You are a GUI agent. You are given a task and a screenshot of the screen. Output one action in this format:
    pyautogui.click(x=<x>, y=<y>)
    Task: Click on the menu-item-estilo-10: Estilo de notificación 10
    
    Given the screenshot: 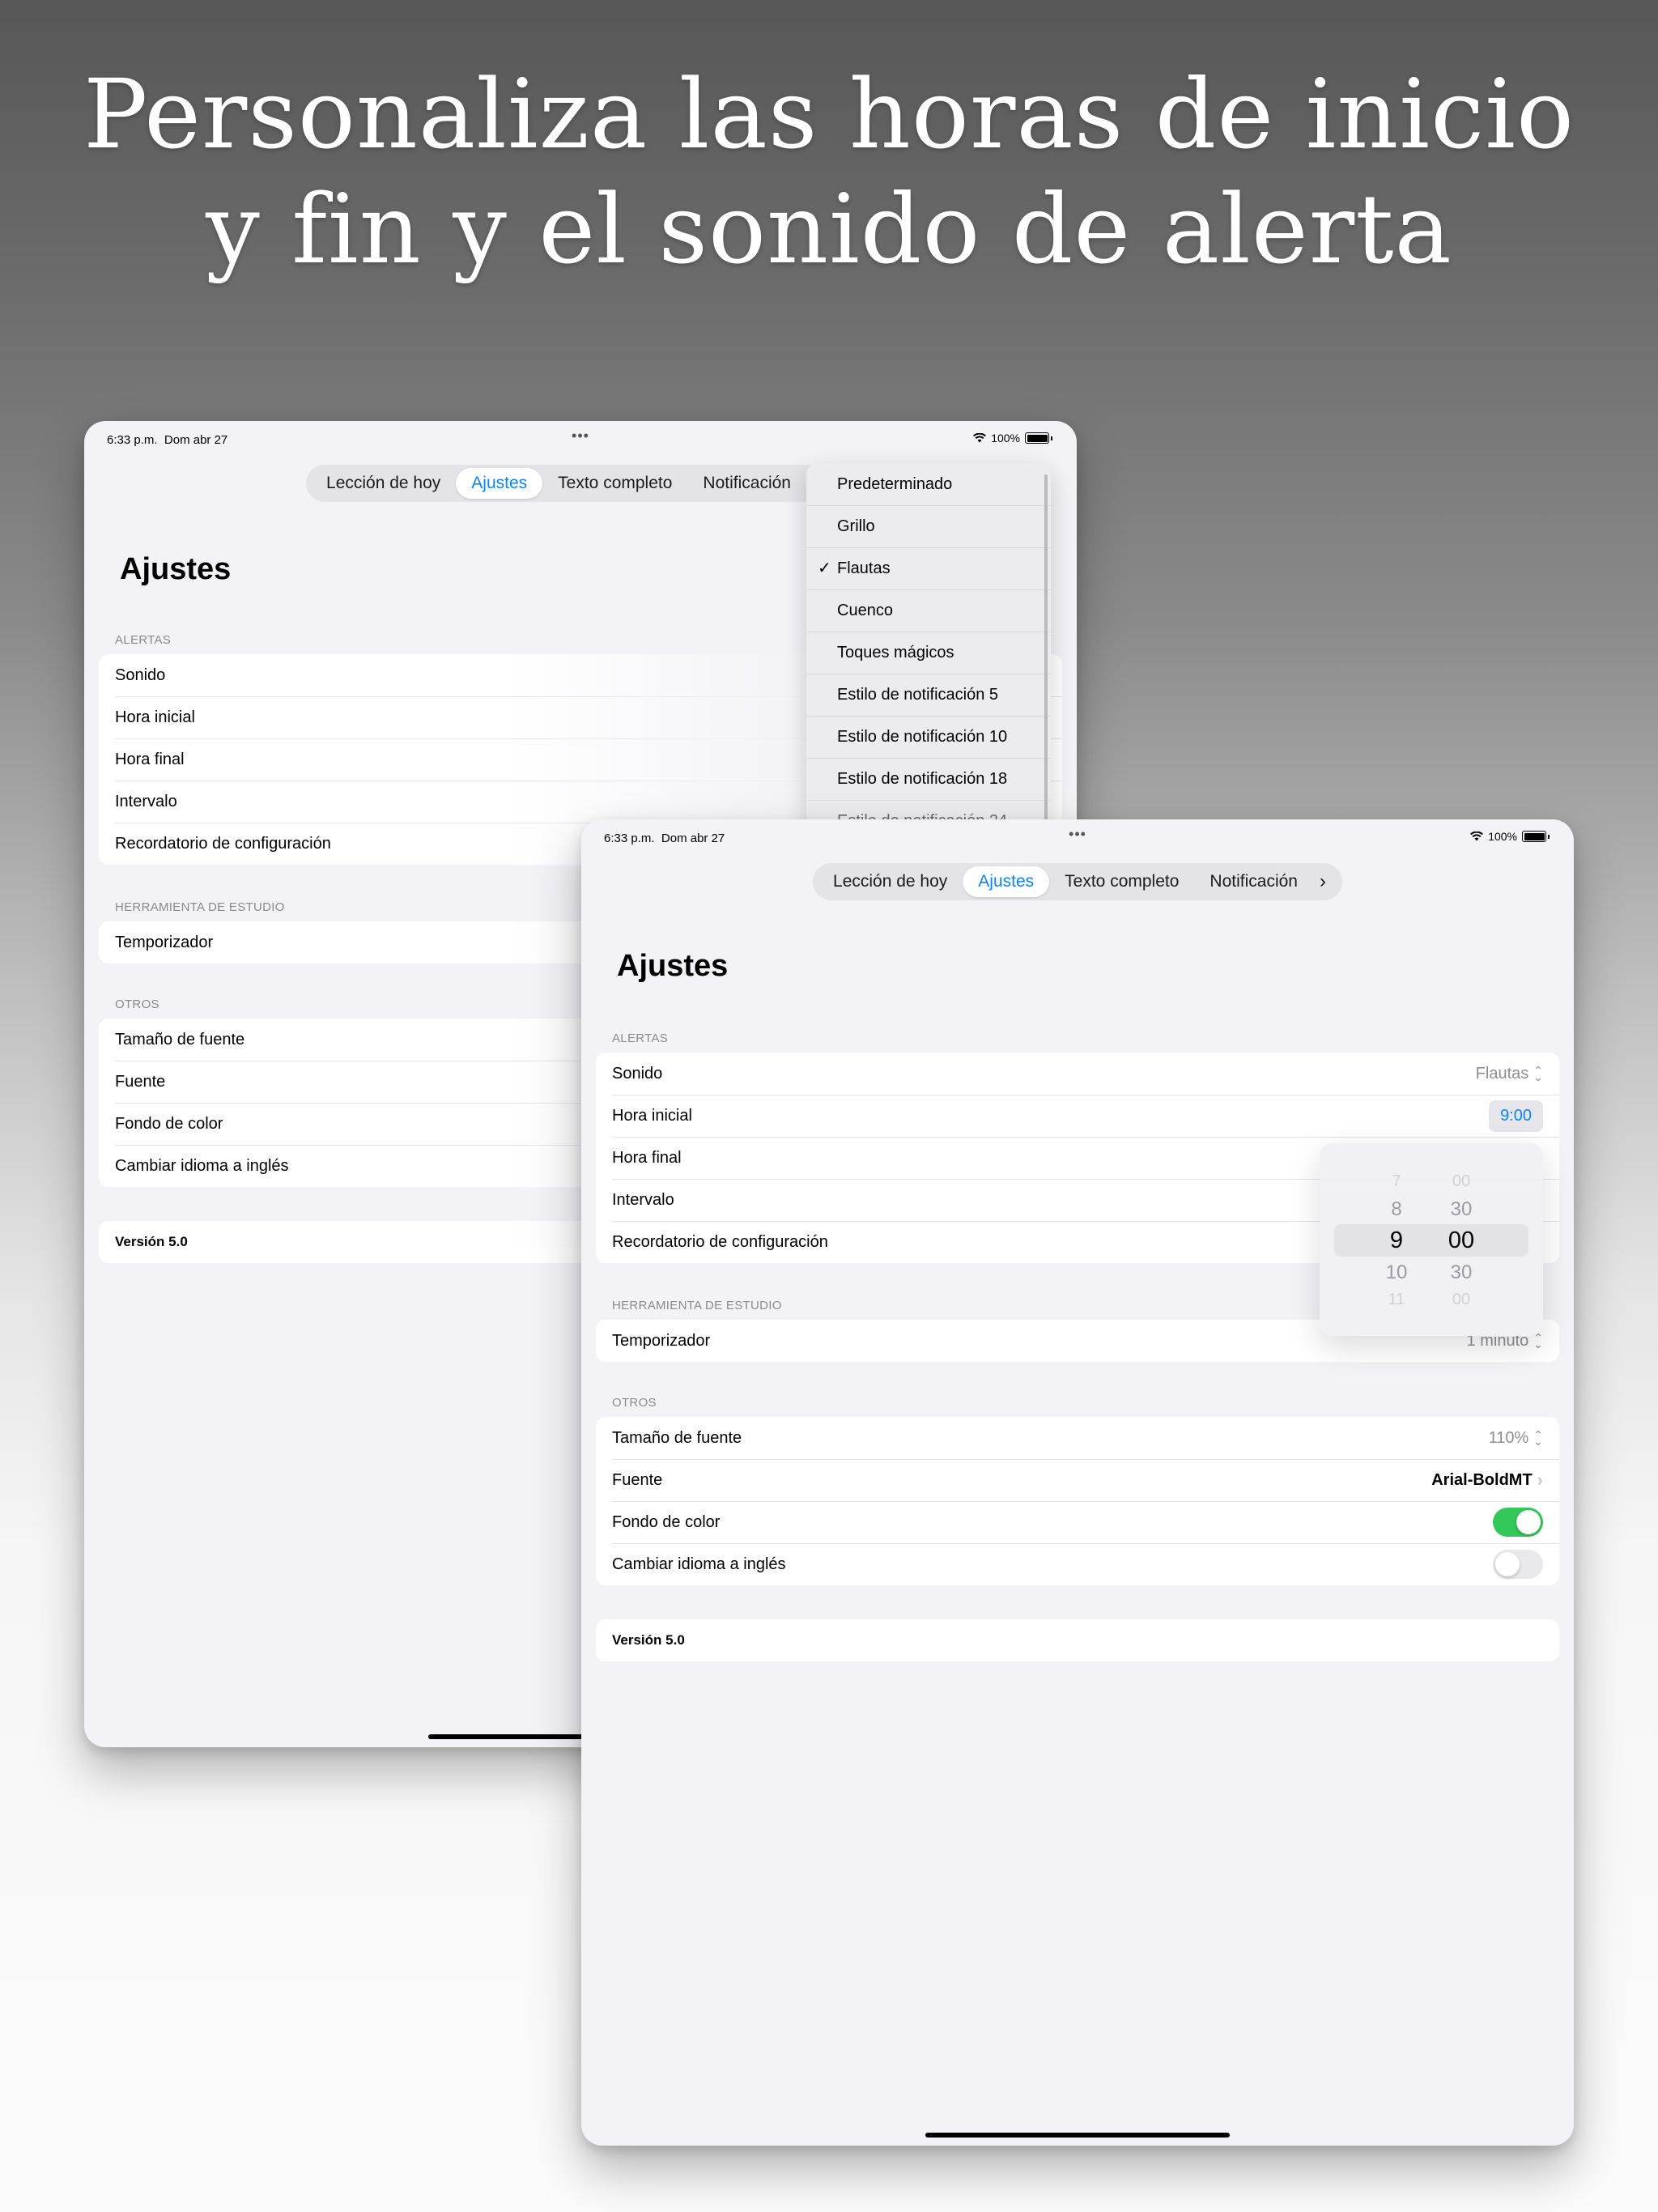 What is the action you would take?
    pyautogui.click(x=928, y=737)
    